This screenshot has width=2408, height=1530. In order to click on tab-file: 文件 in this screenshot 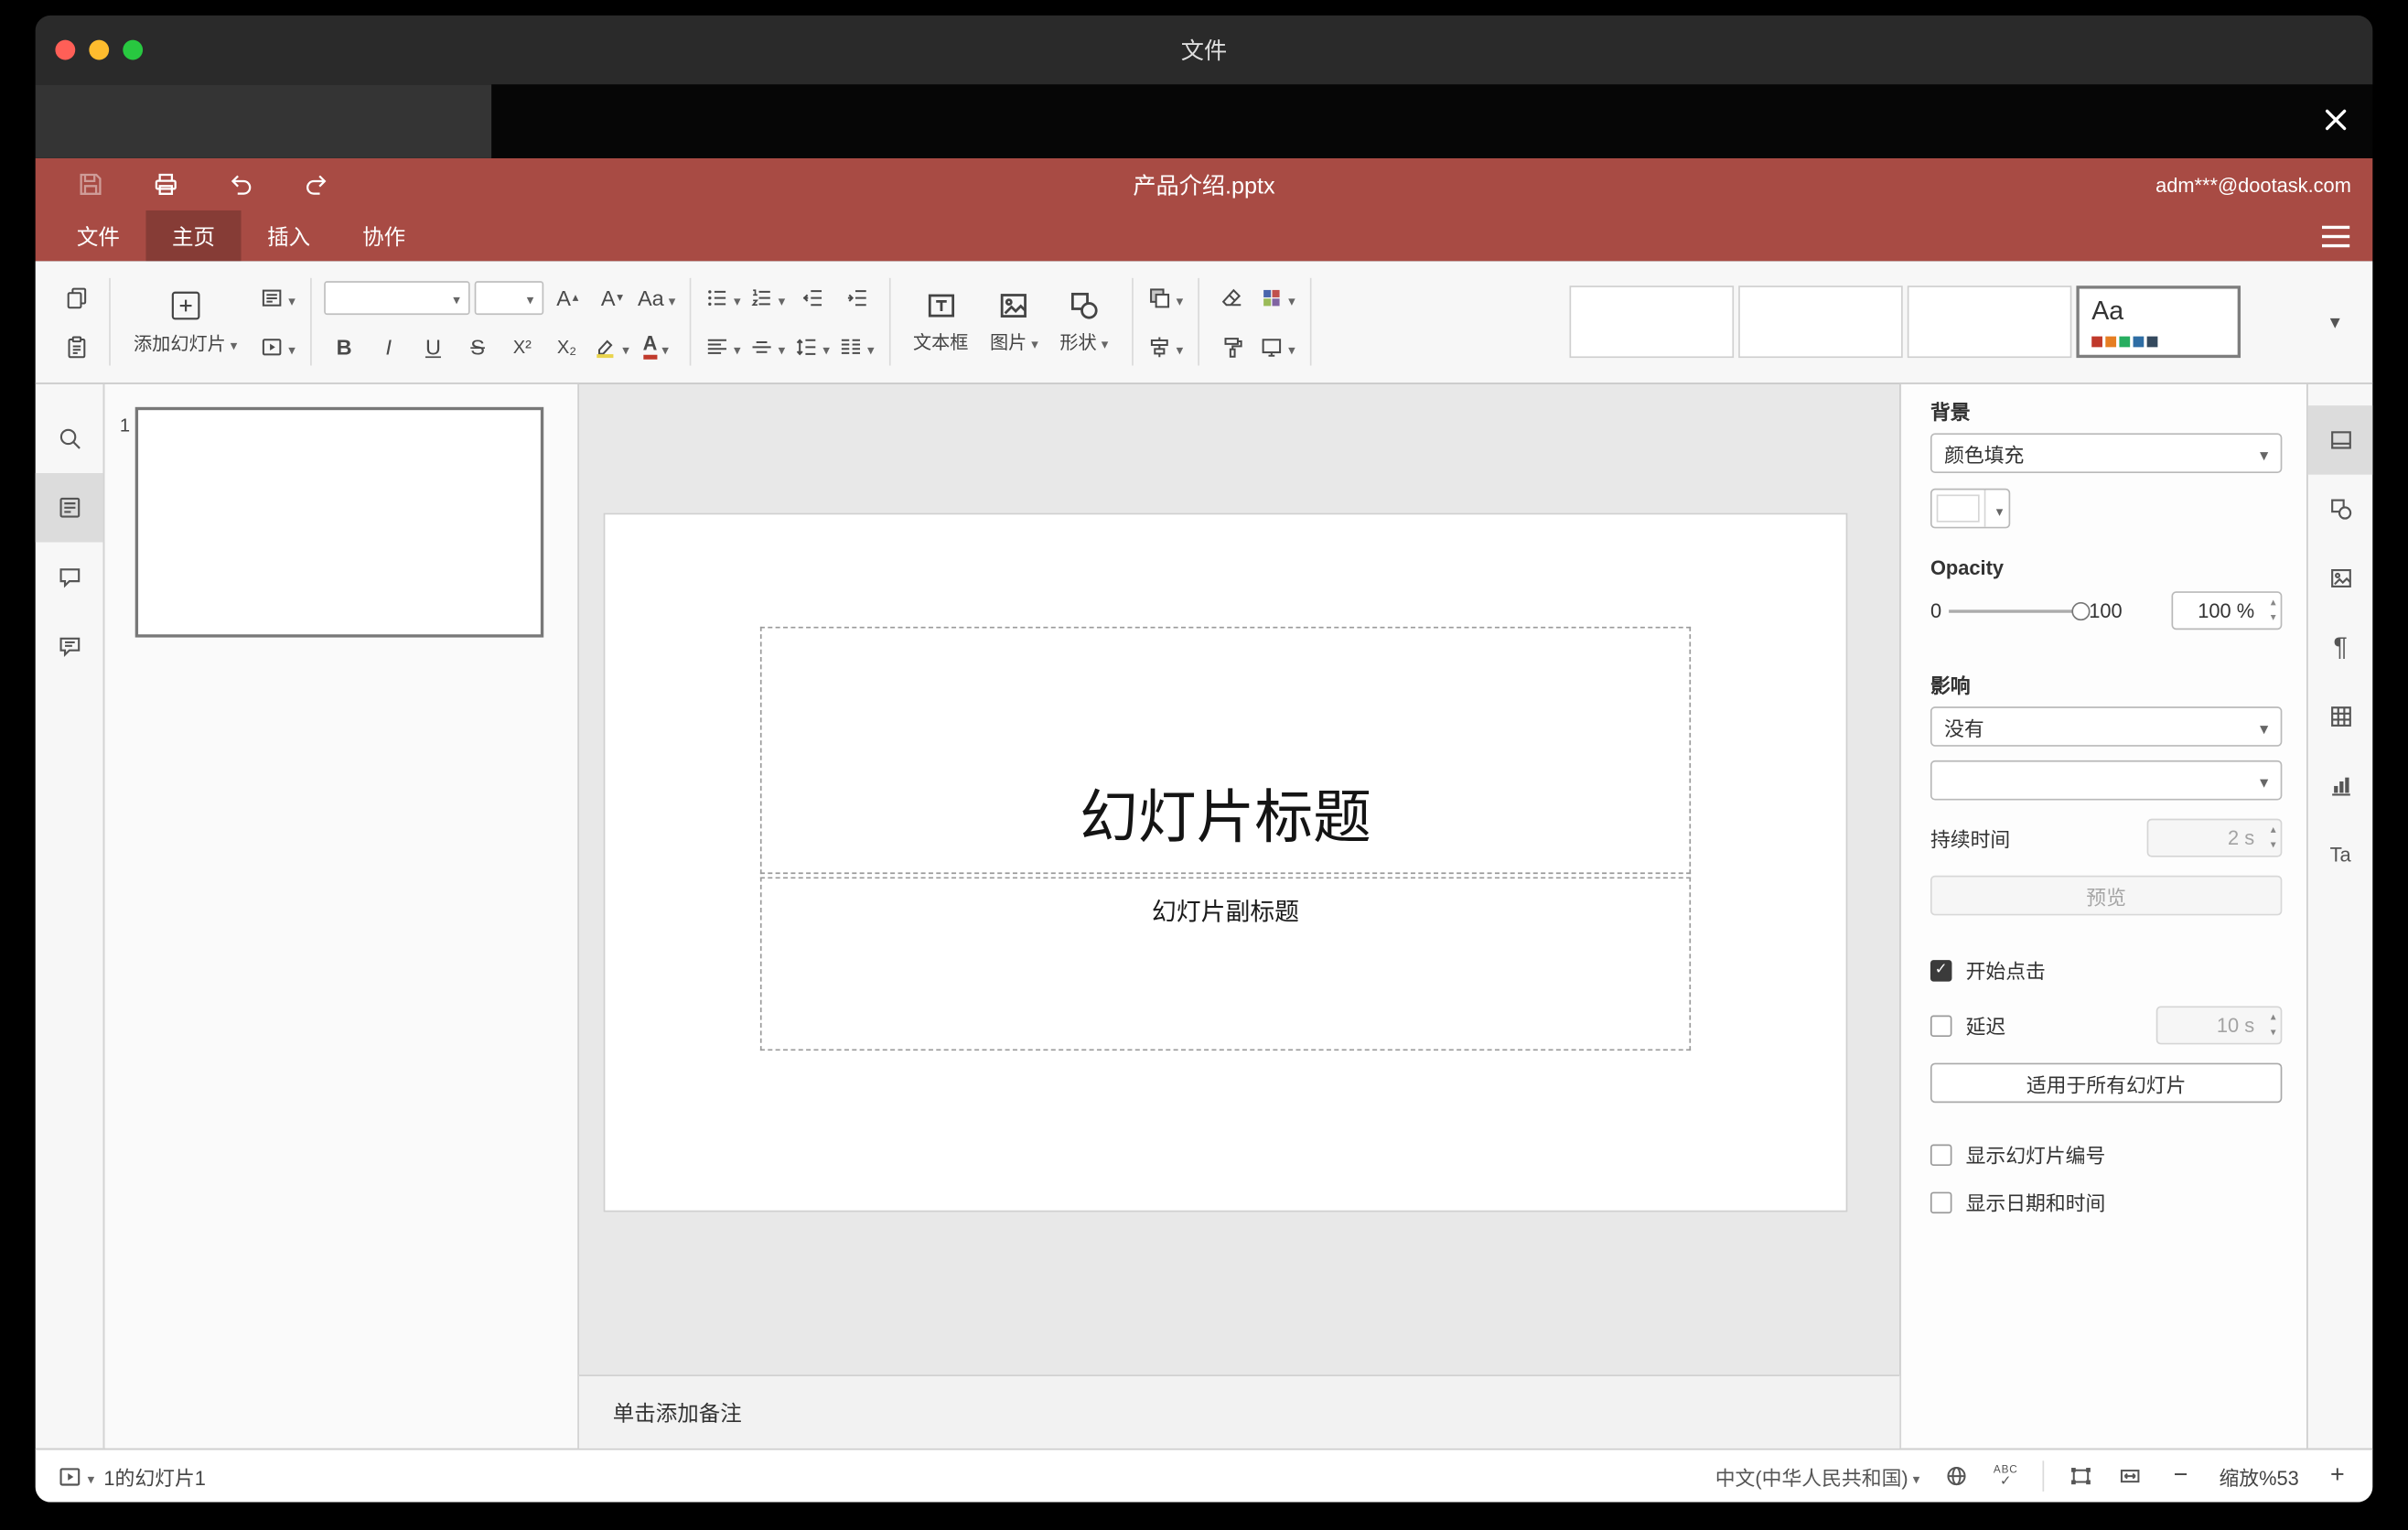, I will do `click(97, 235)`.